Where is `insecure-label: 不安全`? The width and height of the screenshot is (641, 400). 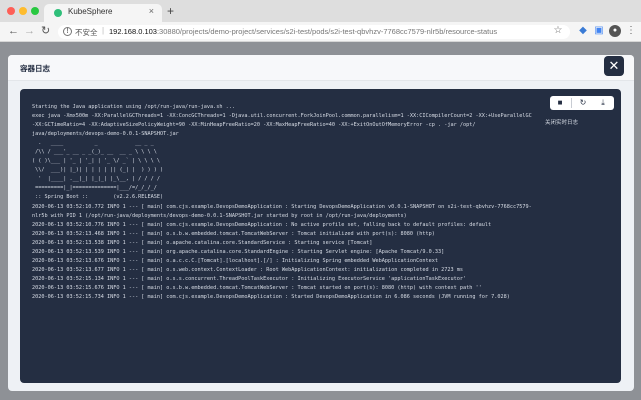 insecure-label: 不安全 is located at coordinates (86, 32).